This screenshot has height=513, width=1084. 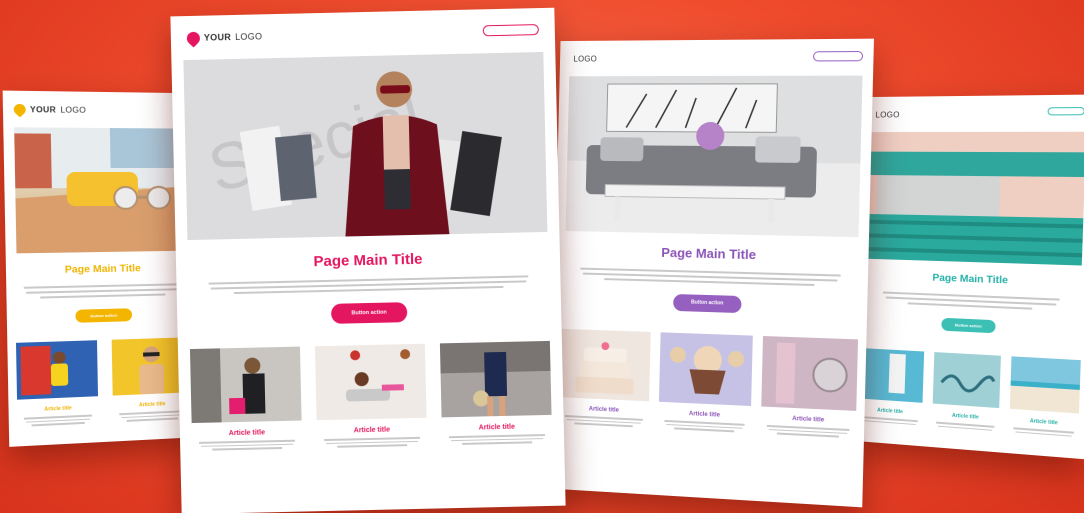 I want to click on hero-image-shopping-woman: Special, so click(x=365, y=146).